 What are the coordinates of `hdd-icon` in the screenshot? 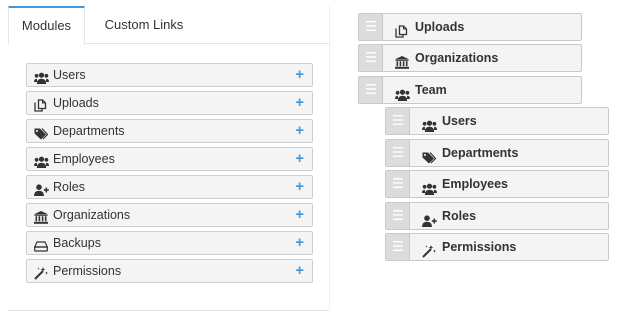 It's located at (41, 244).